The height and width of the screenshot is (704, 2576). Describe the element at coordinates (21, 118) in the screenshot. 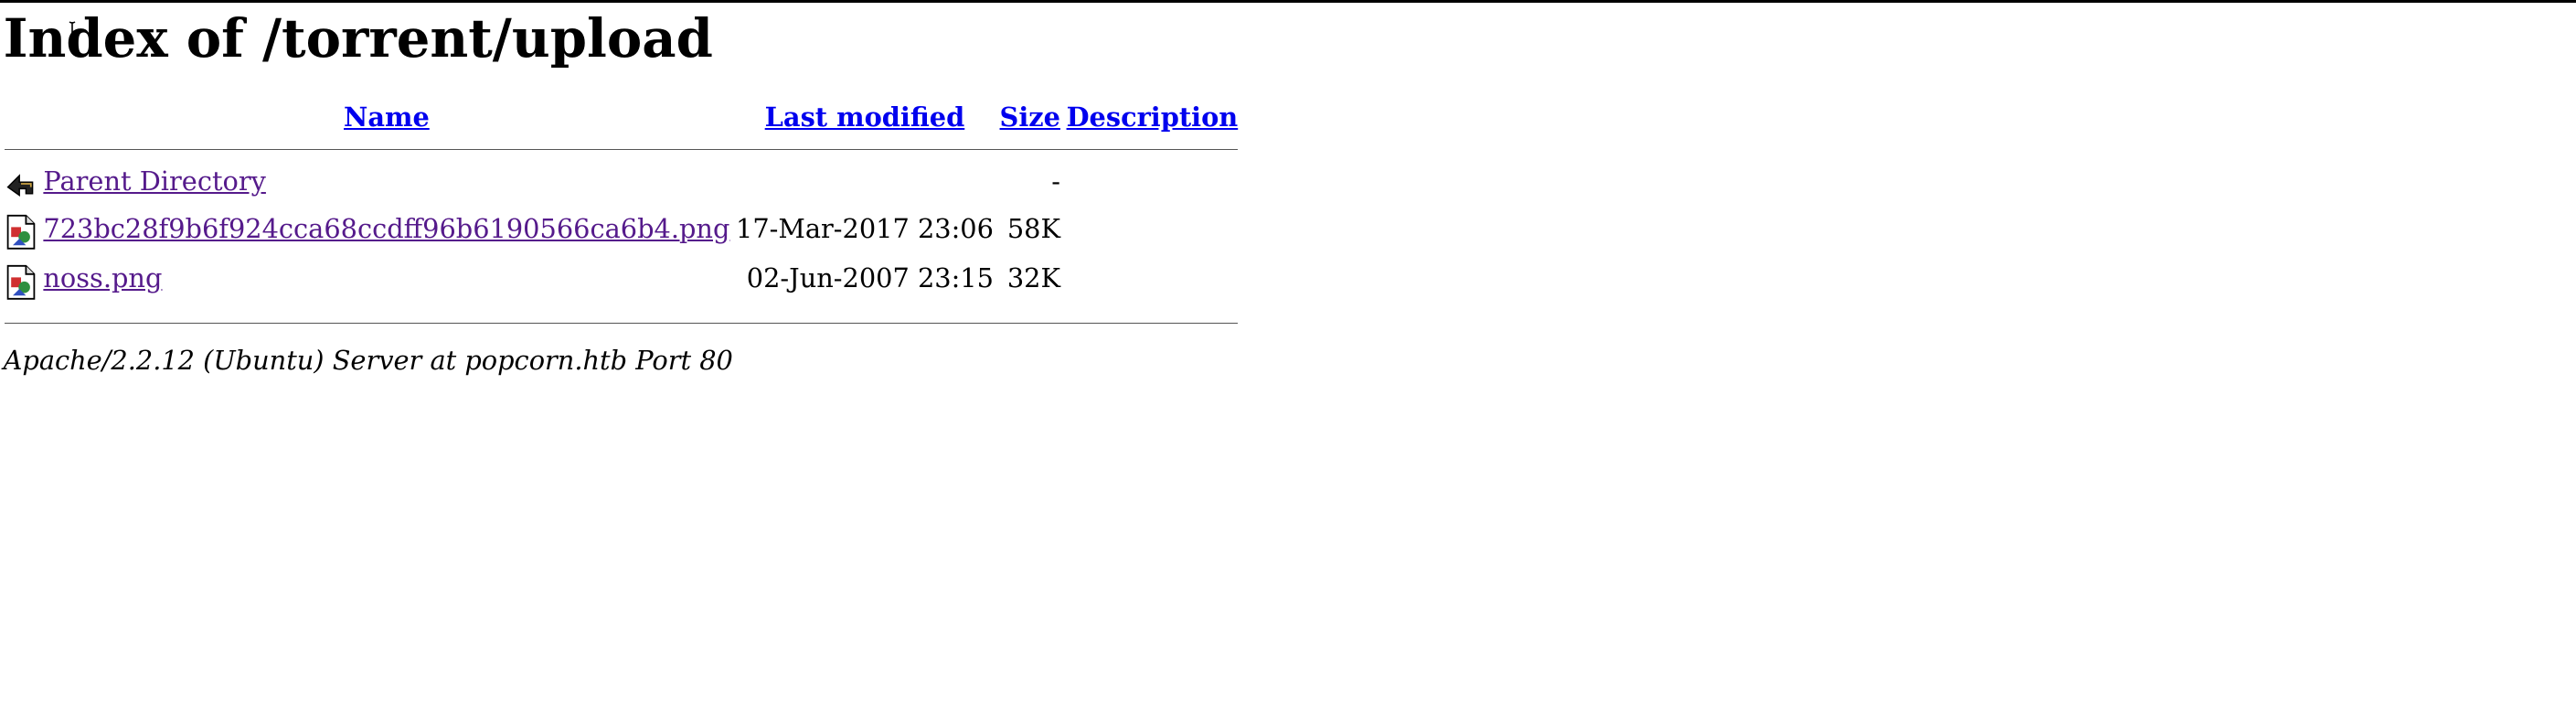

I see `icon-column-header` at that location.